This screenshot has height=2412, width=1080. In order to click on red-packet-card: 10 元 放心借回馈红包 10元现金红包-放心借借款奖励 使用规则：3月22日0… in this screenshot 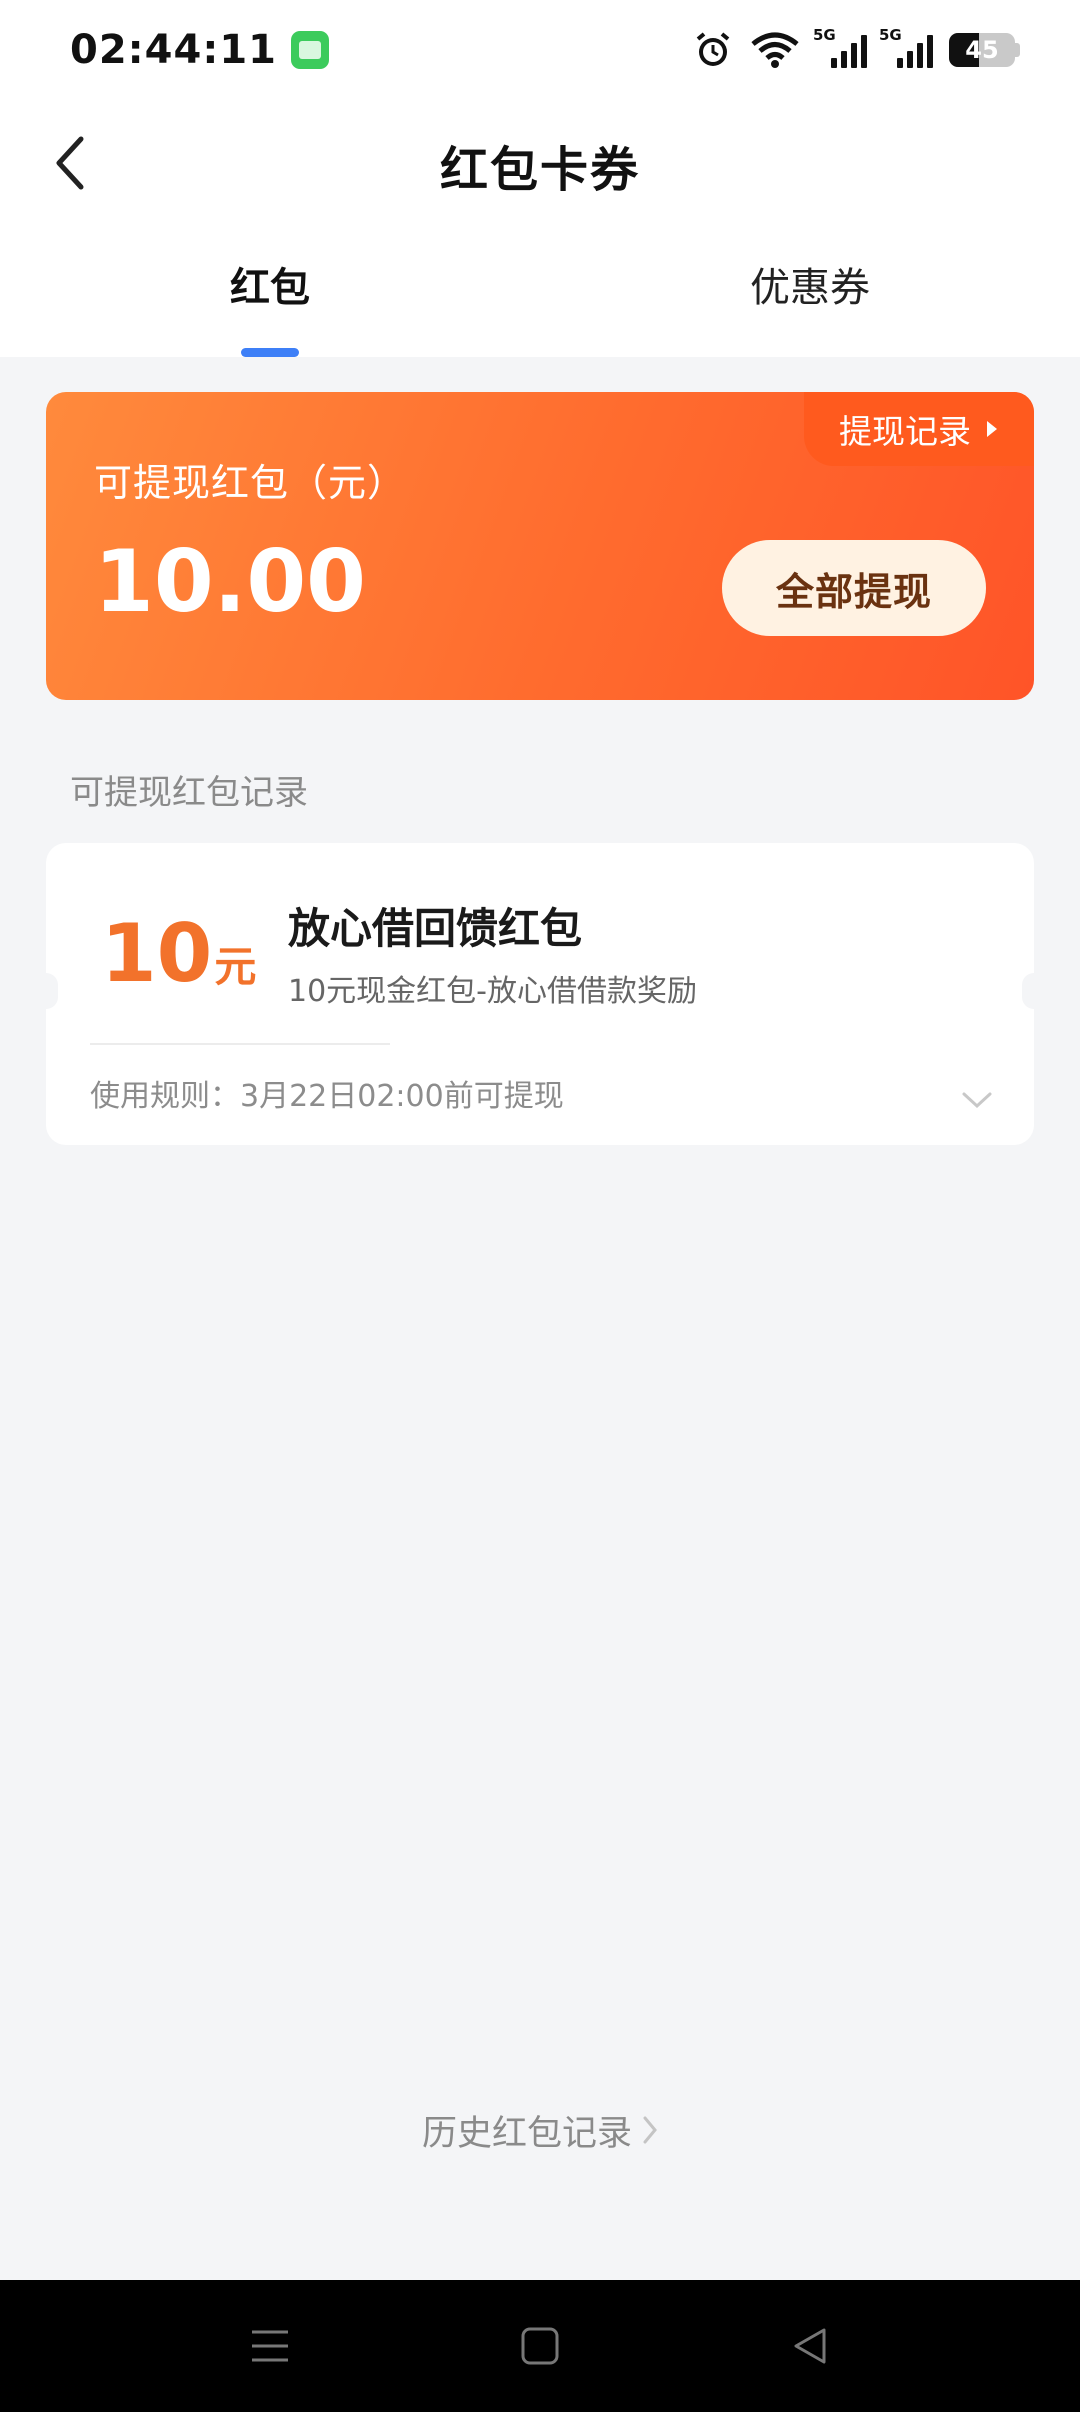, I will do `click(540, 994)`.